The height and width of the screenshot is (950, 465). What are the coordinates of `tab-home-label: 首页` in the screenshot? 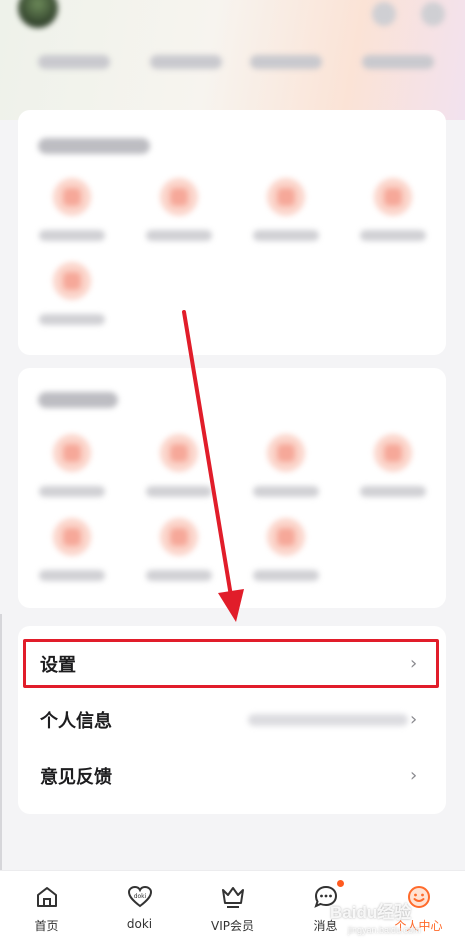 It's located at (46, 926).